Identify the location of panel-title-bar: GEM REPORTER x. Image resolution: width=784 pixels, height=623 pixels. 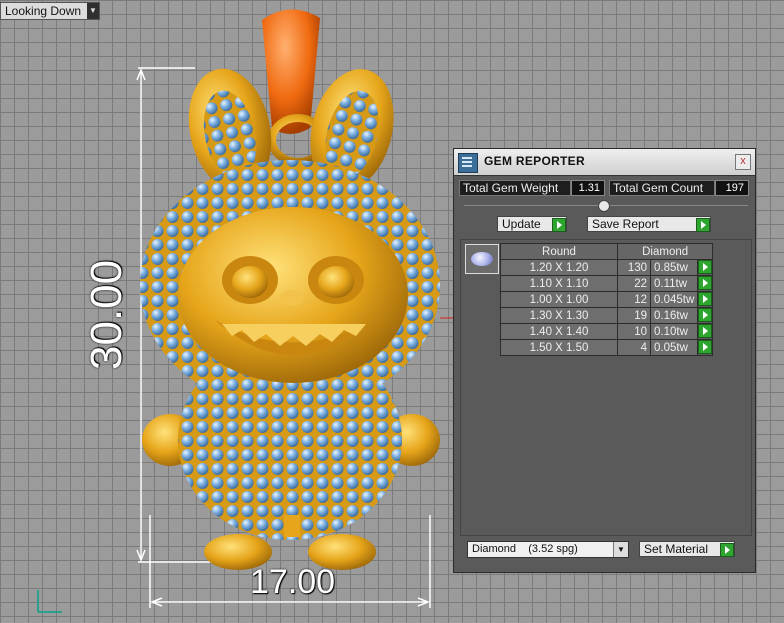
(604, 162).